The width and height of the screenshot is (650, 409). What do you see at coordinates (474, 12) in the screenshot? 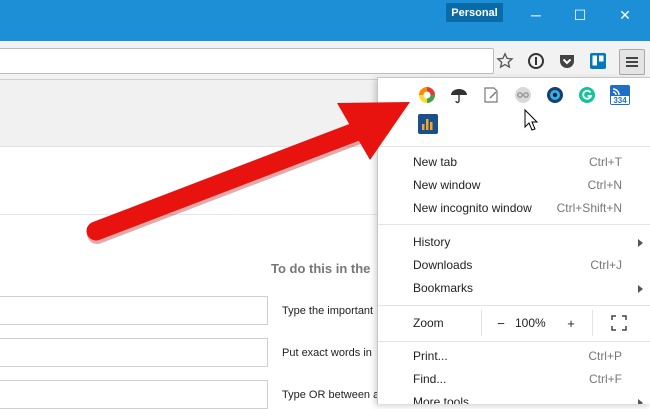
I see `profile-button: Personal` at bounding box center [474, 12].